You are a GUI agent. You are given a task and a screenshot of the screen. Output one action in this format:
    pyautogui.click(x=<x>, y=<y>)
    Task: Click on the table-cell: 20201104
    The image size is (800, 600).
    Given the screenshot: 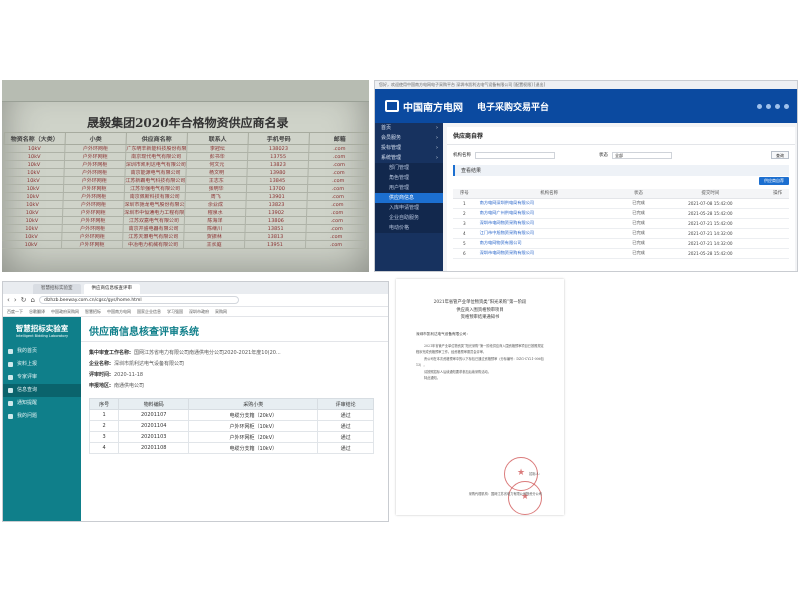 What is the action you would take?
    pyautogui.click(x=154, y=426)
    